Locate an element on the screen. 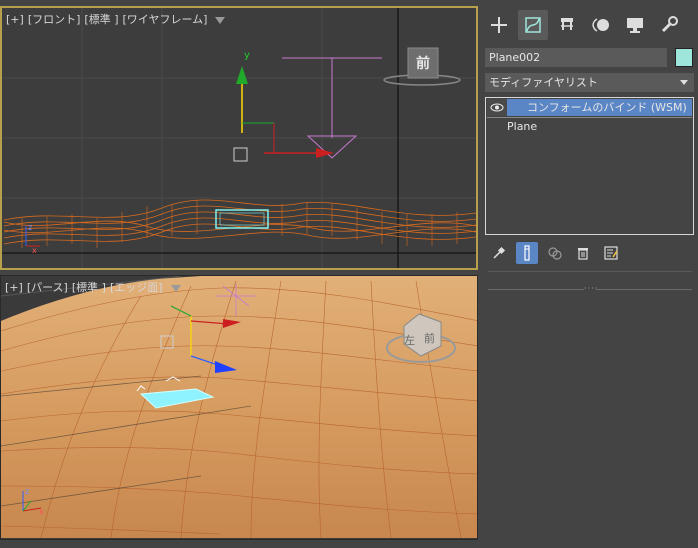  motion-tab is located at coordinates (601, 25).